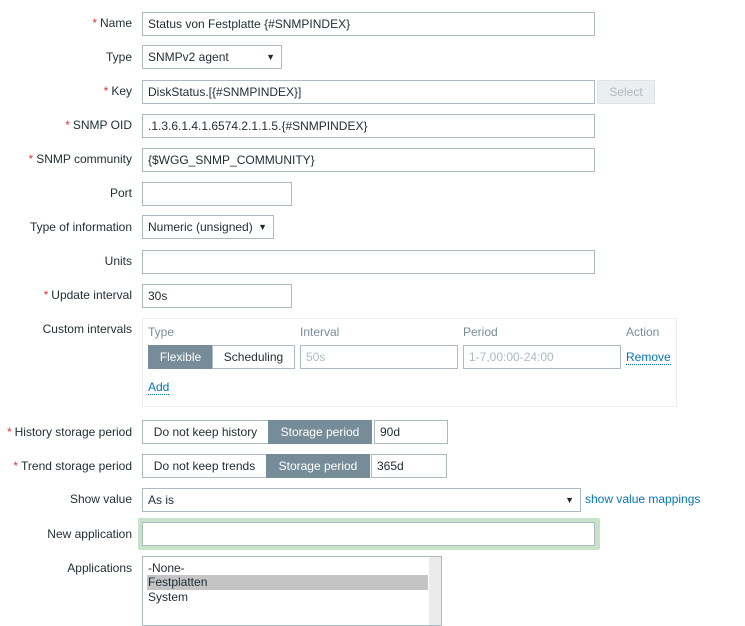 This screenshot has width=745, height=626. What do you see at coordinates (118, 57) in the screenshot?
I see `label-type: Type` at bounding box center [118, 57].